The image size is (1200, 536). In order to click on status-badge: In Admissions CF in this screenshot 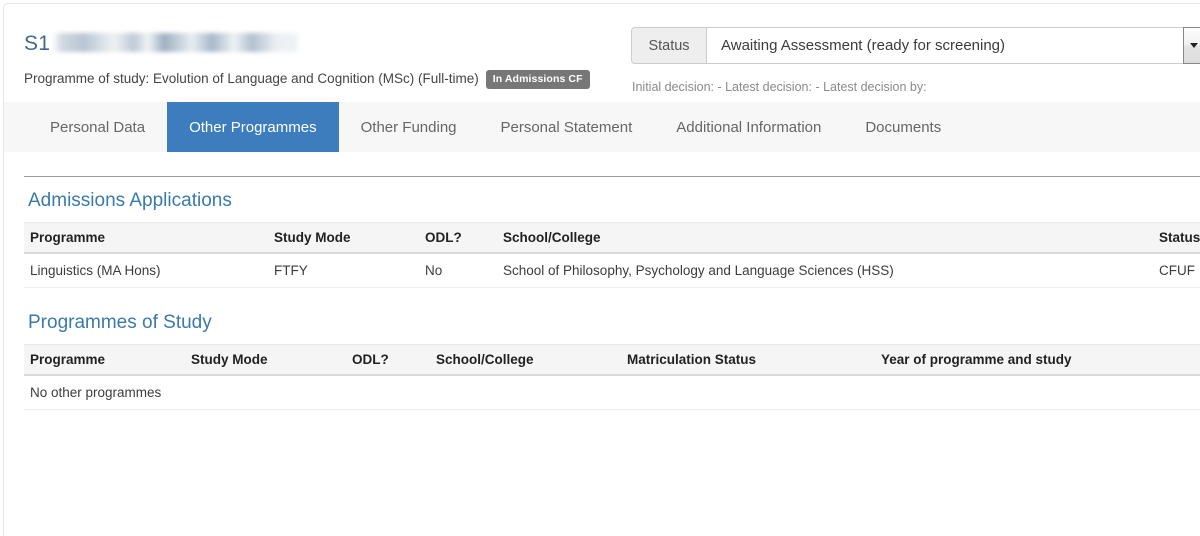, I will do `click(537, 79)`.